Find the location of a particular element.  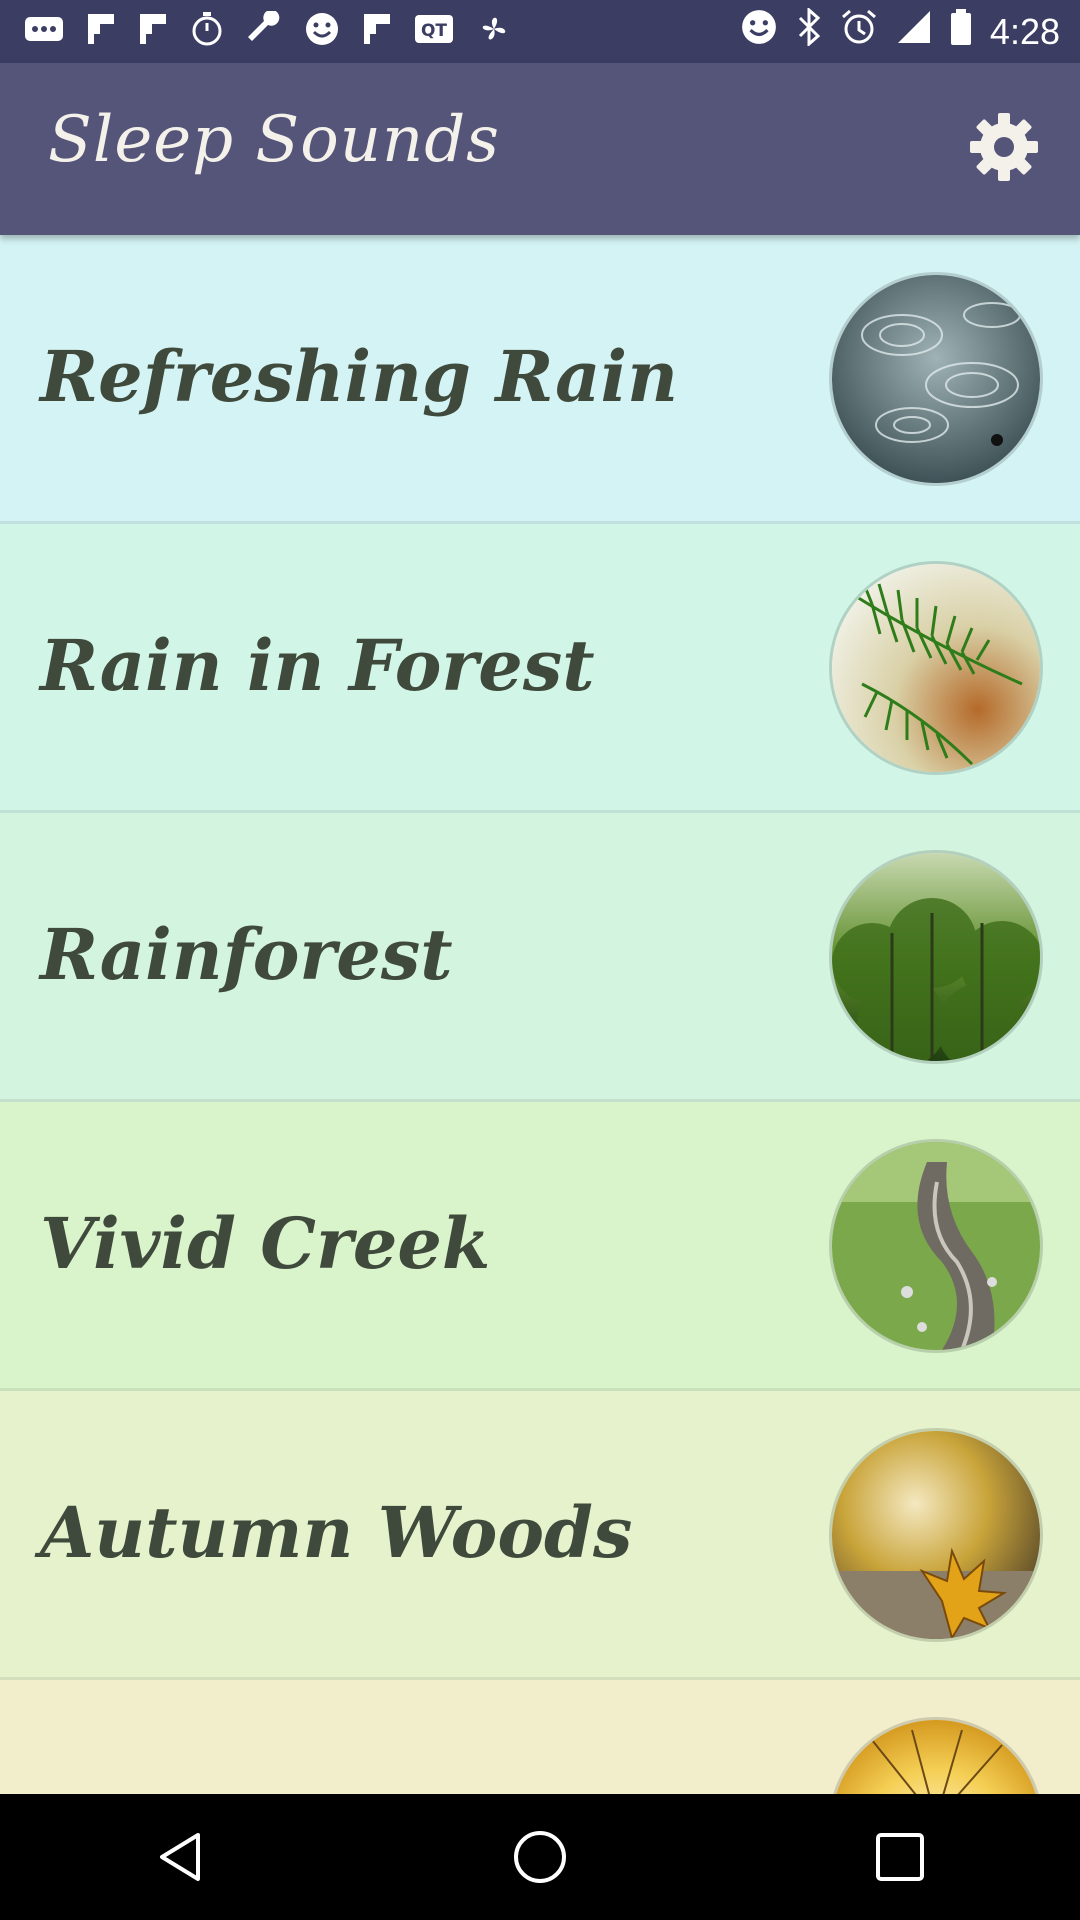

gear-icon is located at coordinates (1004, 147).